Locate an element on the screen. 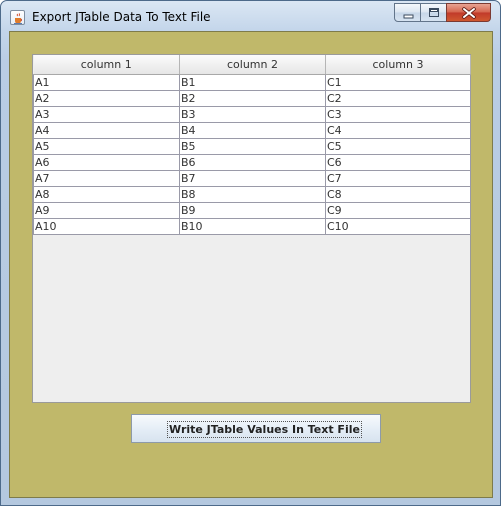 This screenshot has width=501, height=506. table-cell: B4 is located at coordinates (252, 130).